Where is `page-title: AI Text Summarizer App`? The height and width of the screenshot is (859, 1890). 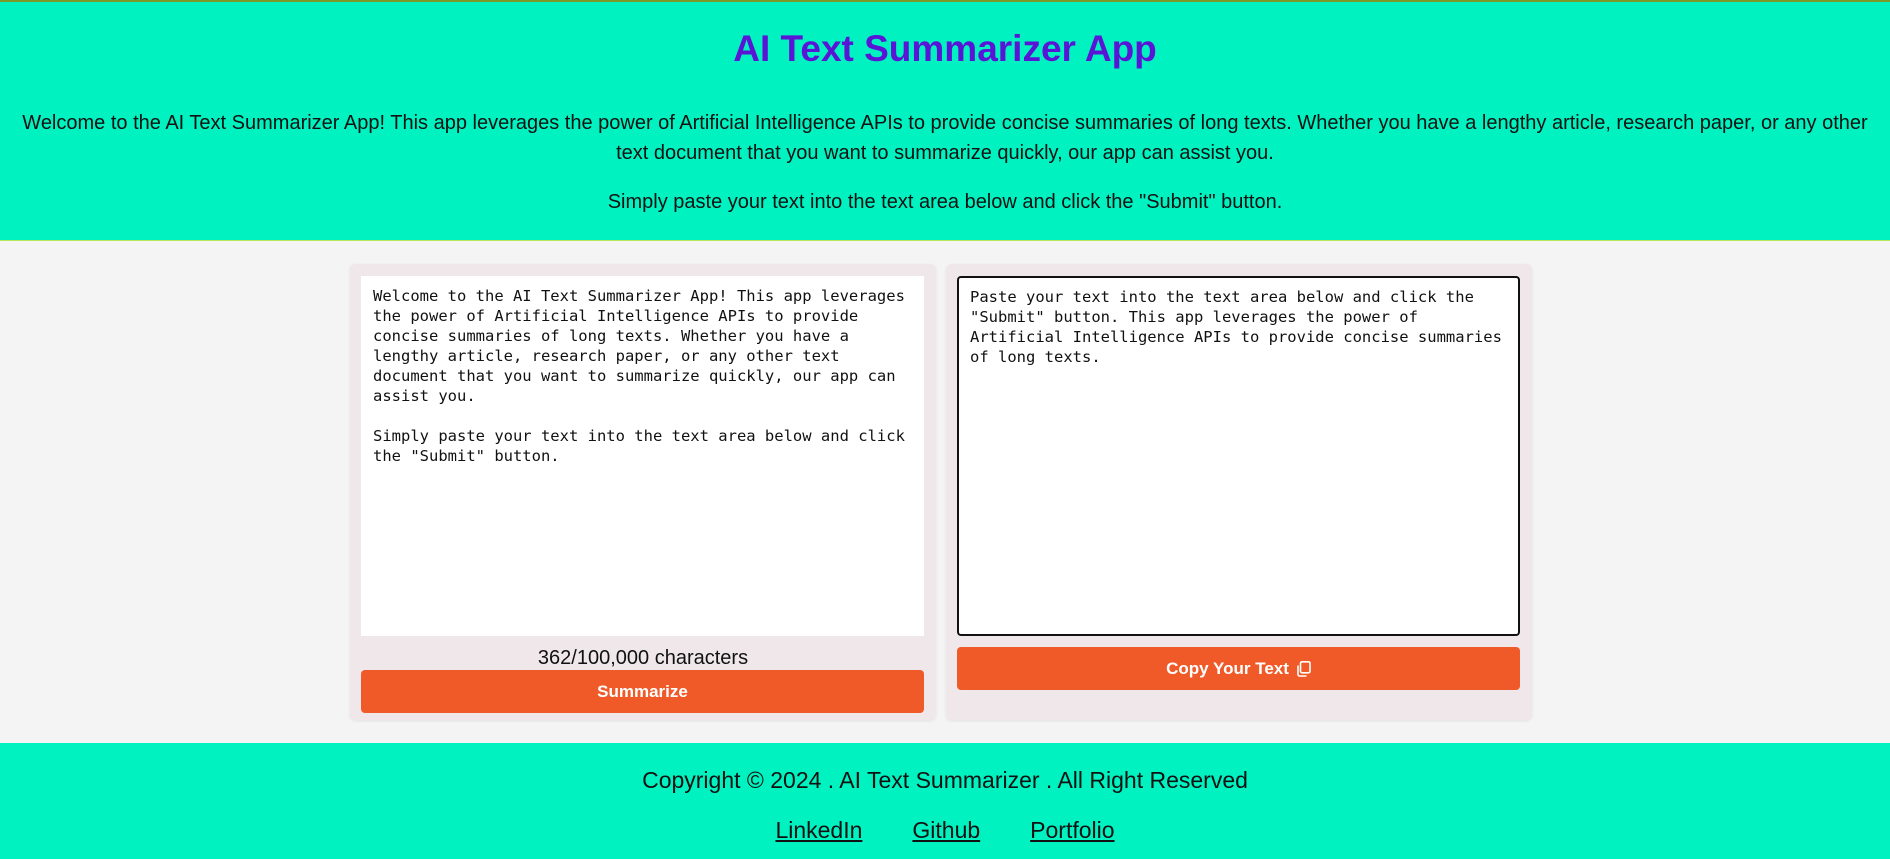
page-title: AI Text Summarizer App is located at coordinates (945, 48).